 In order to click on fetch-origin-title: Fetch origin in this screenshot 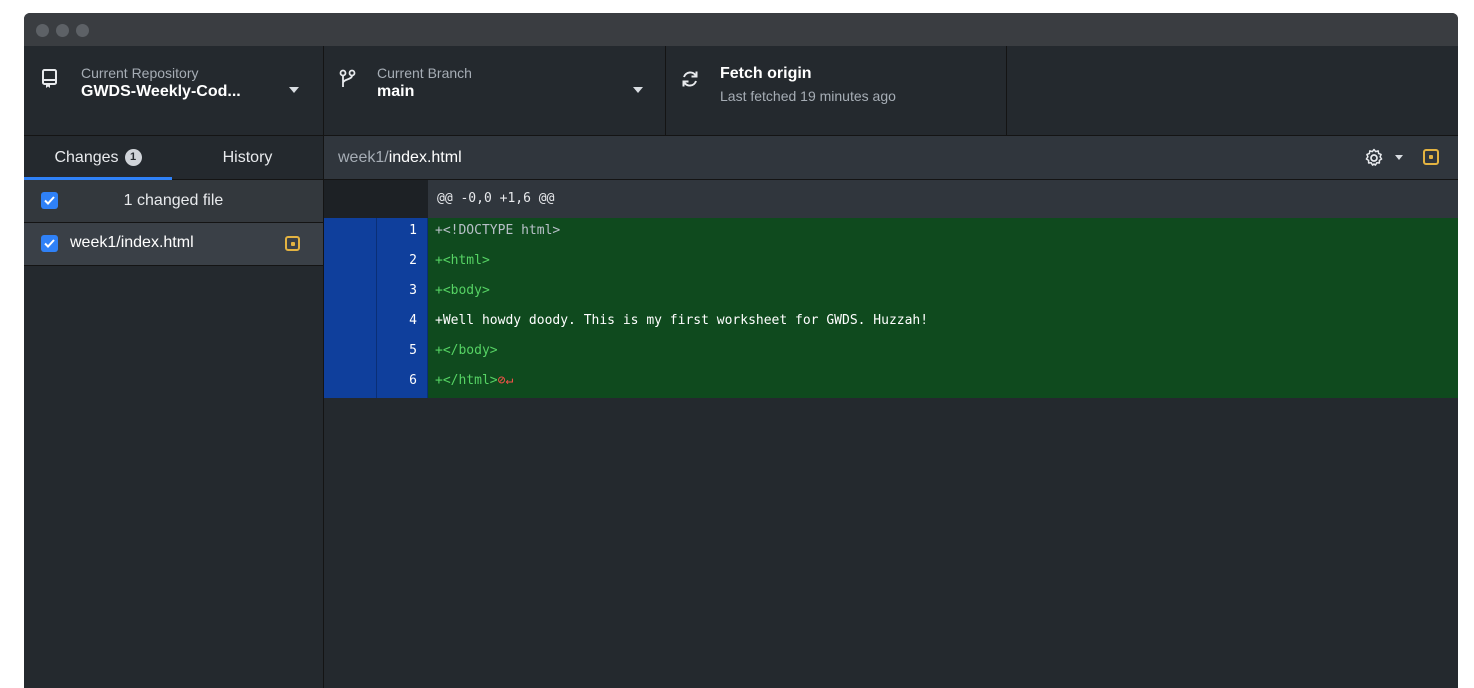, I will do `click(766, 73)`.